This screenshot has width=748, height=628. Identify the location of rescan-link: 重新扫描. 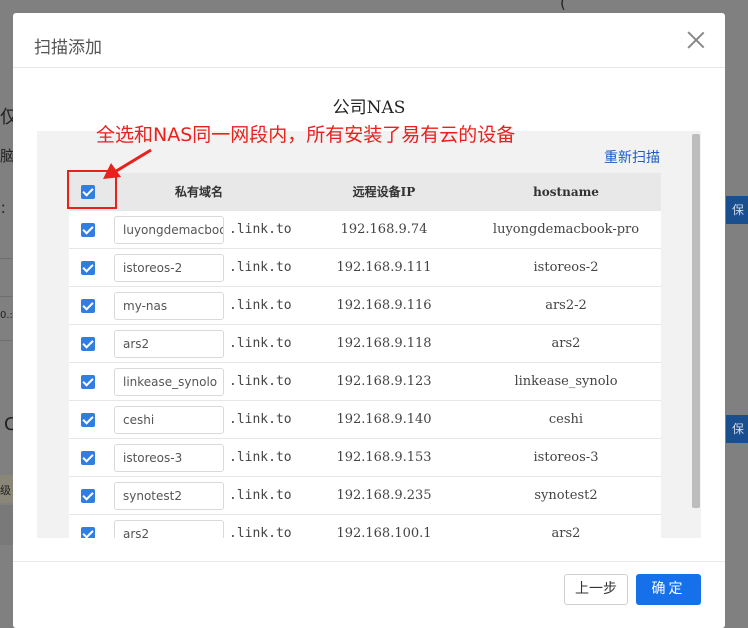
(632, 157).